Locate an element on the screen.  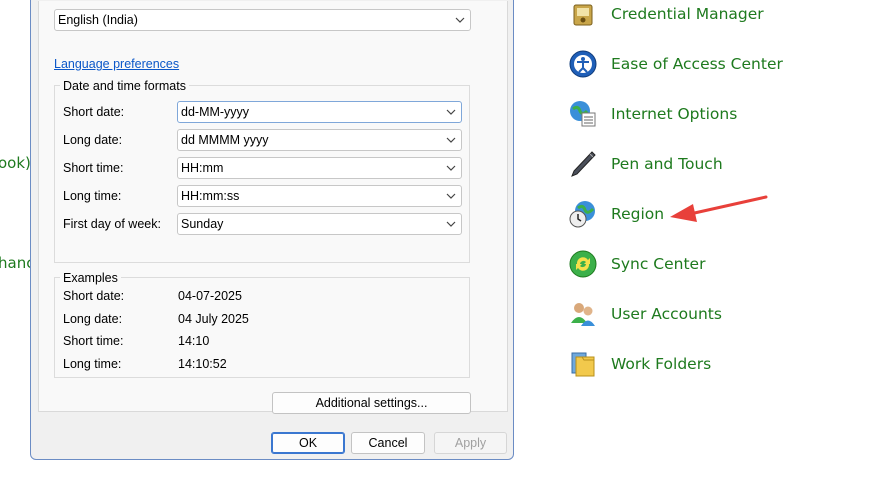
cp-item-internet-options: Internet Options is located at coordinates (651, 114).